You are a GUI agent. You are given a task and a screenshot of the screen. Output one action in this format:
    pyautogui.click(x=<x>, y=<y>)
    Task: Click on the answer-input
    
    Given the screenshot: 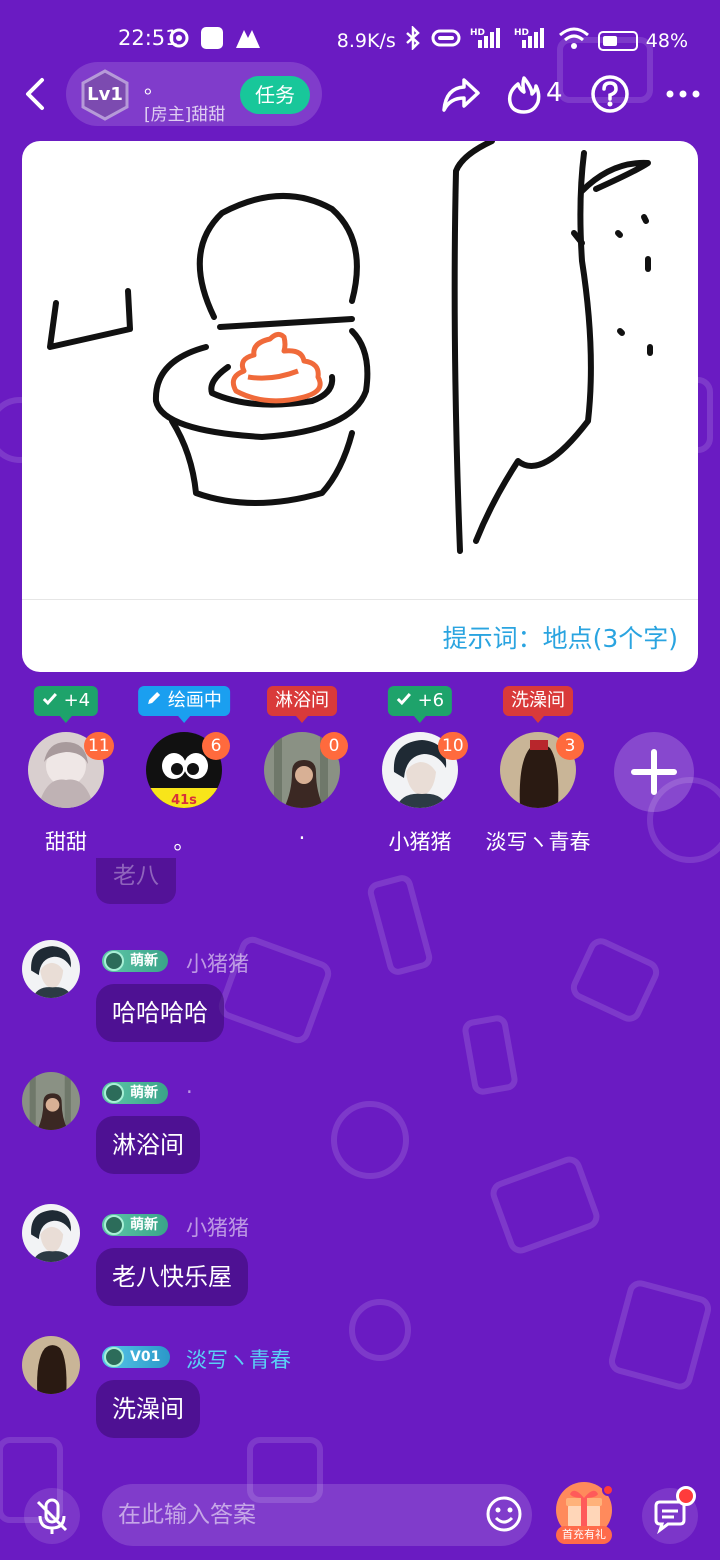 What is the action you would take?
    pyautogui.click(x=317, y=1515)
    